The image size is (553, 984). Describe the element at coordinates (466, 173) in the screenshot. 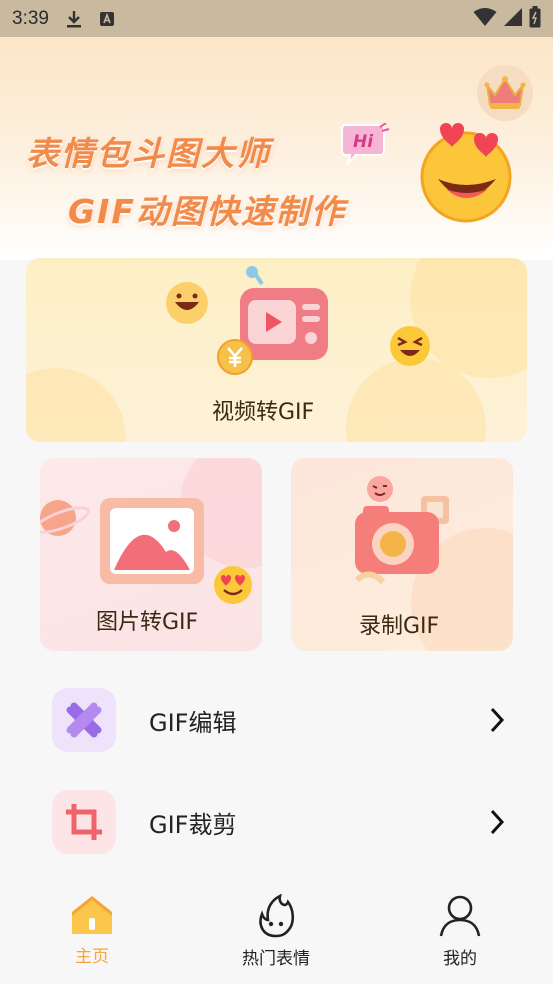

I see `heart-eyes-emoji-icon` at that location.